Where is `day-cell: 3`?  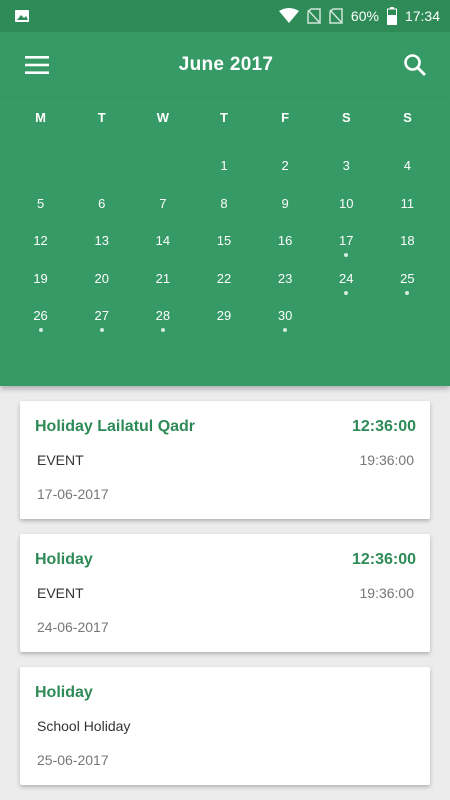
day-cell: 3 is located at coordinates (346, 167).